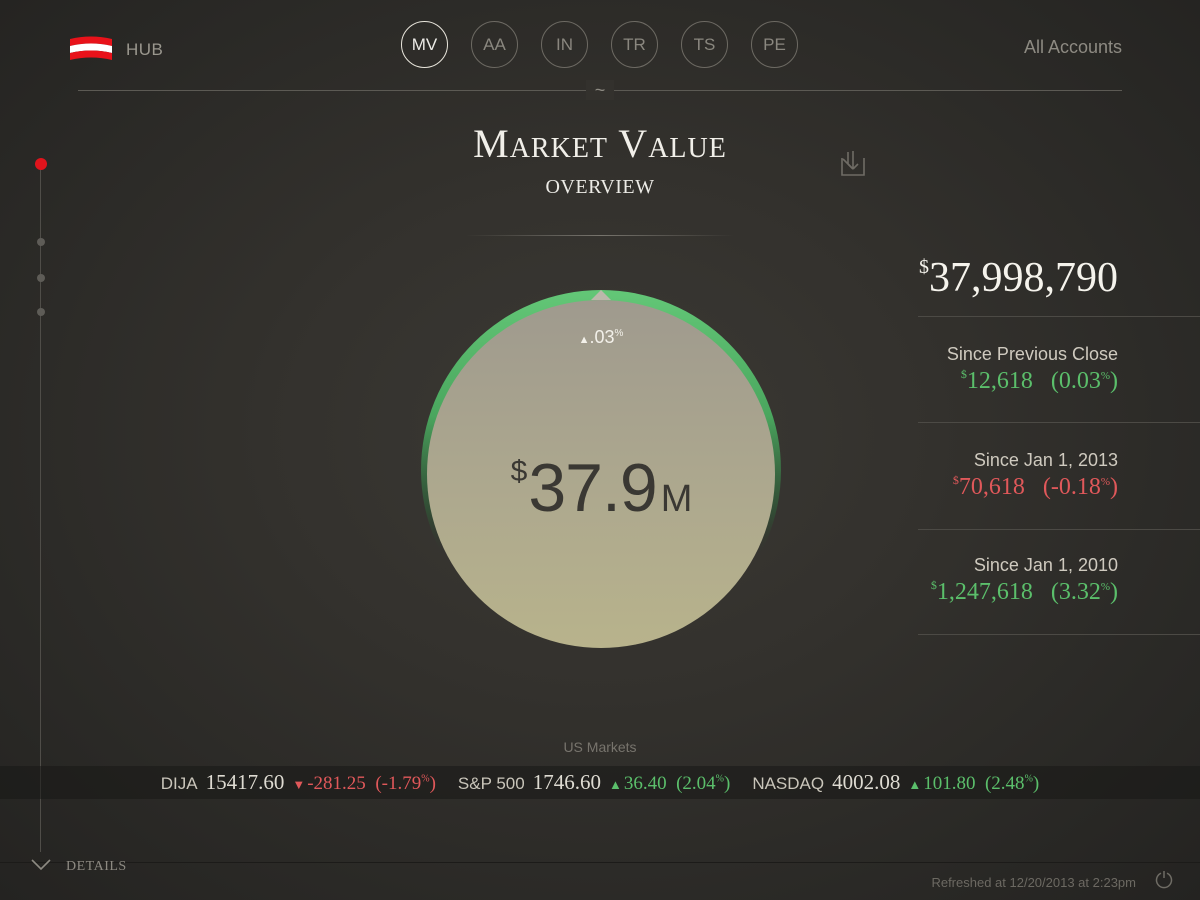 This screenshot has height=900, width=1200. I want to click on gauge-currency: $, so click(519, 471).